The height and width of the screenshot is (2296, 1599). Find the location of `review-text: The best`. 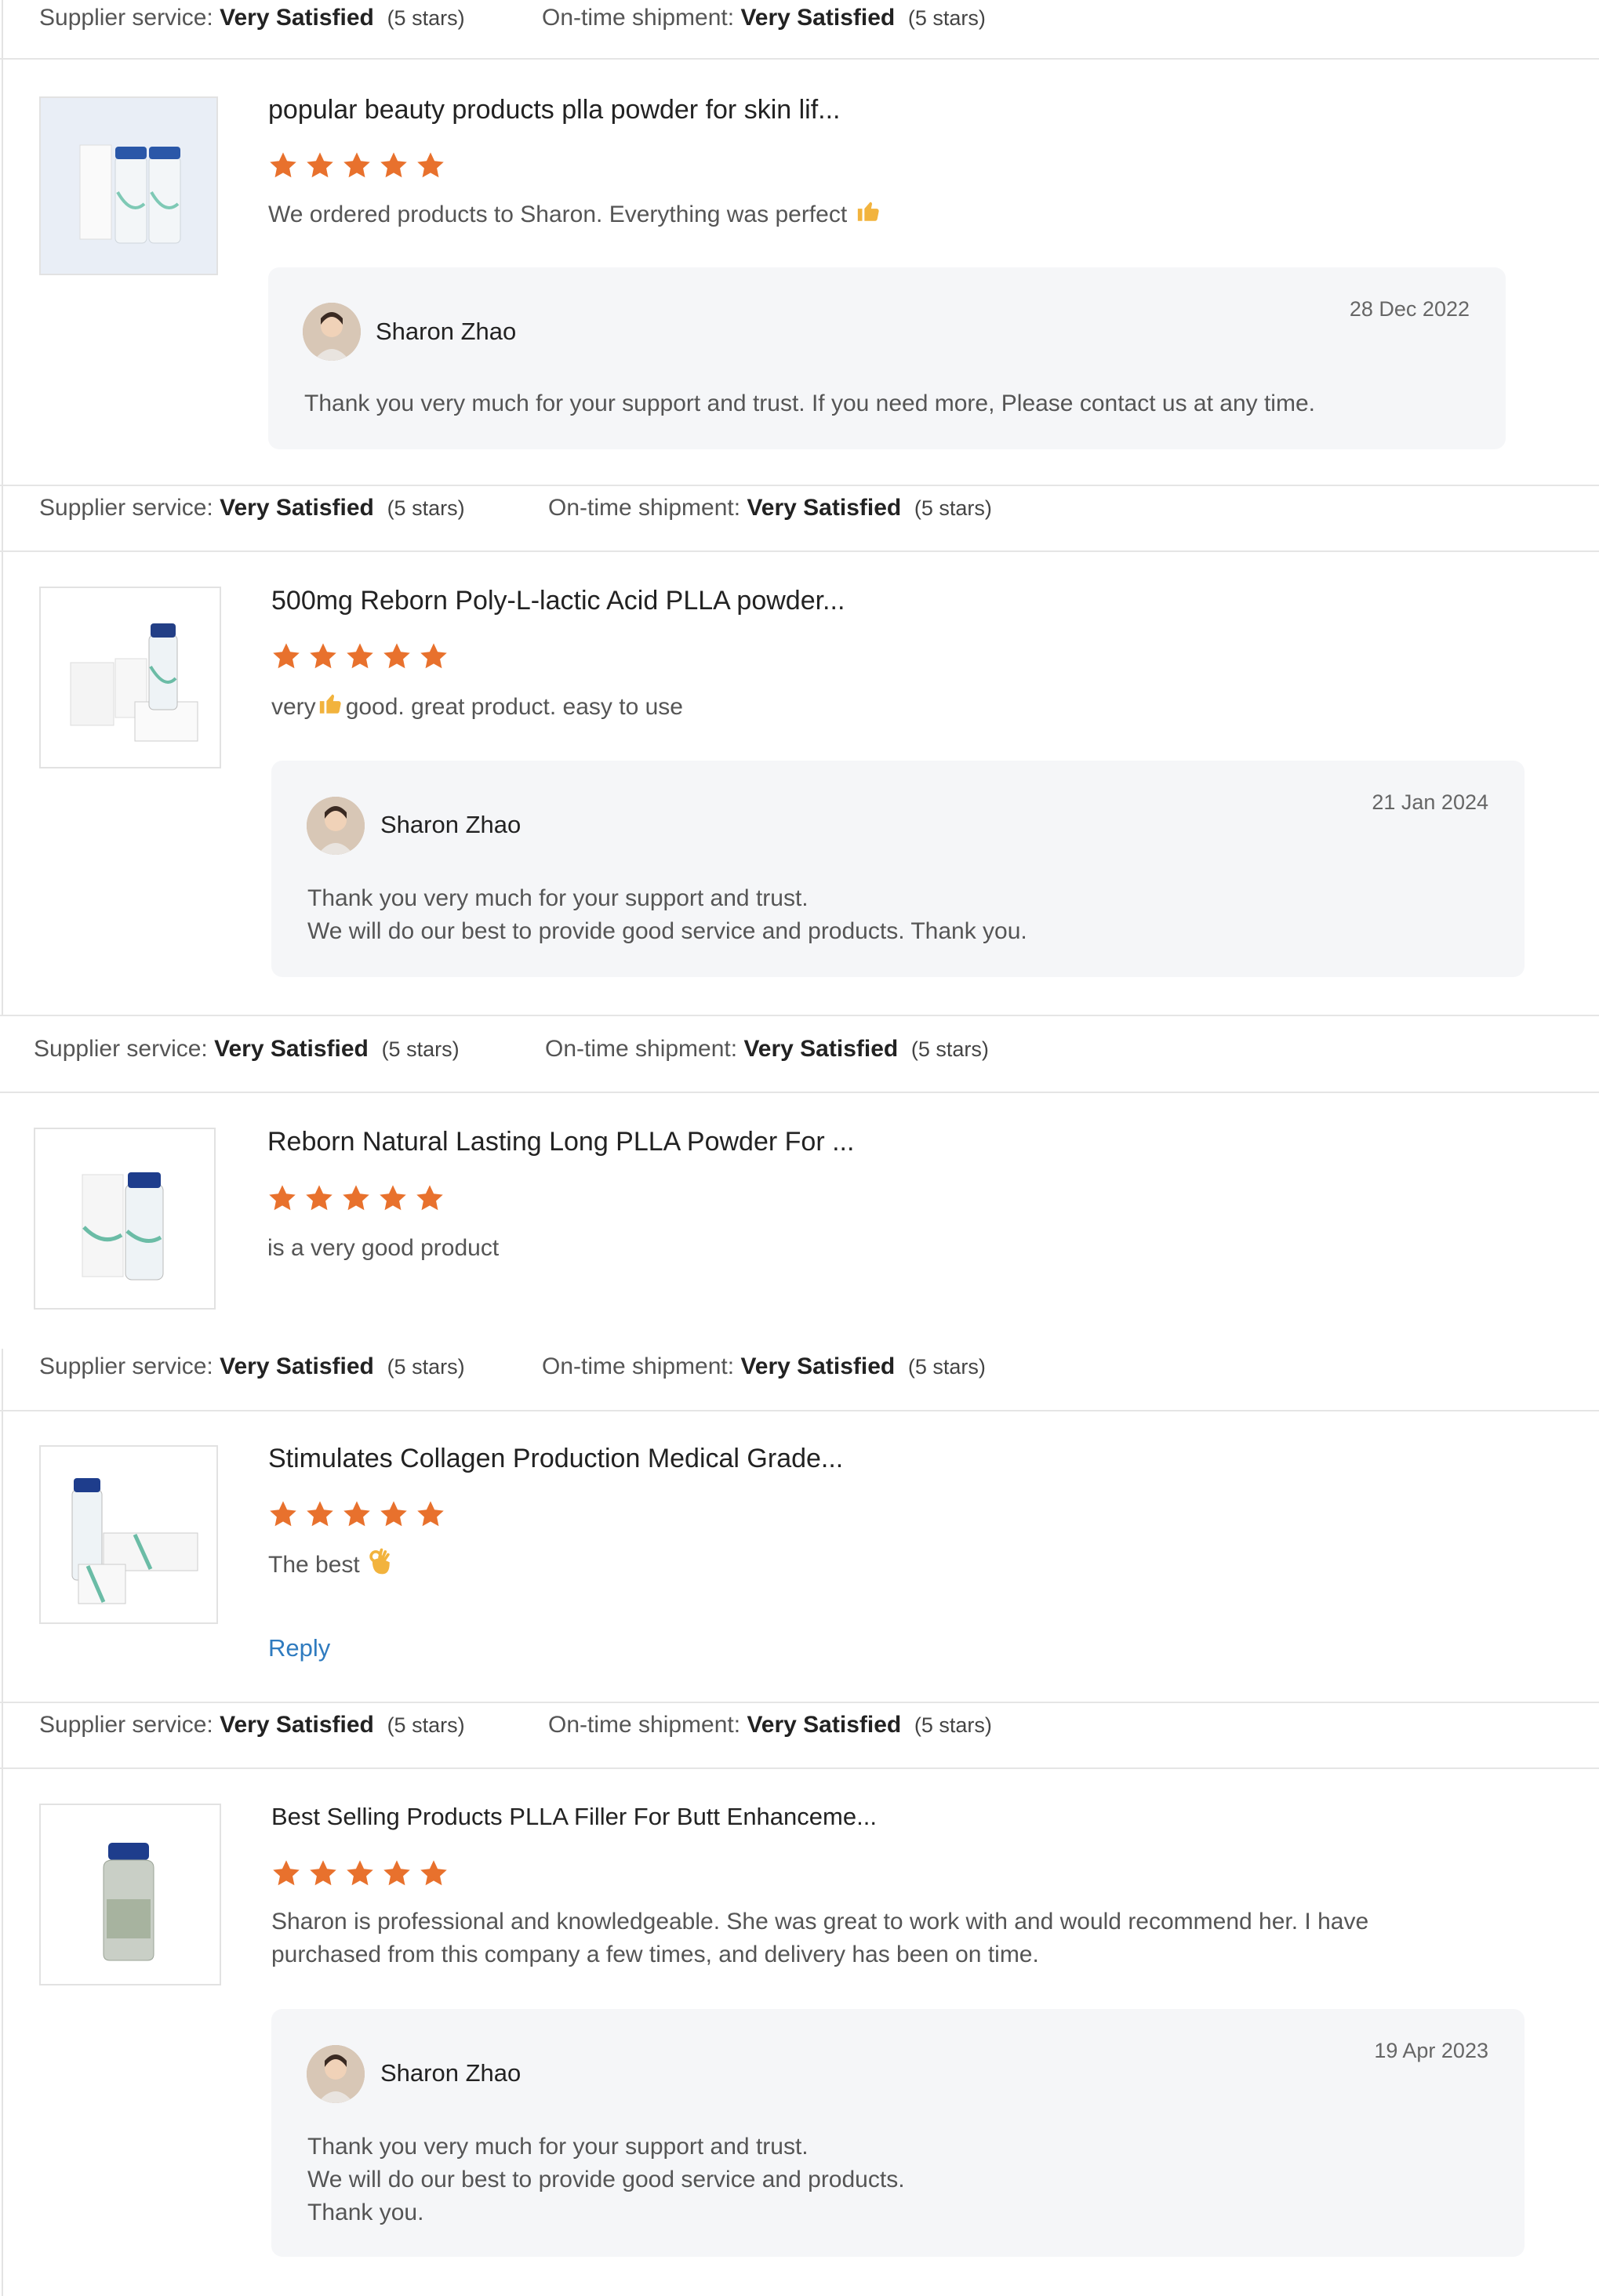

review-text: The best is located at coordinates (330, 1566).